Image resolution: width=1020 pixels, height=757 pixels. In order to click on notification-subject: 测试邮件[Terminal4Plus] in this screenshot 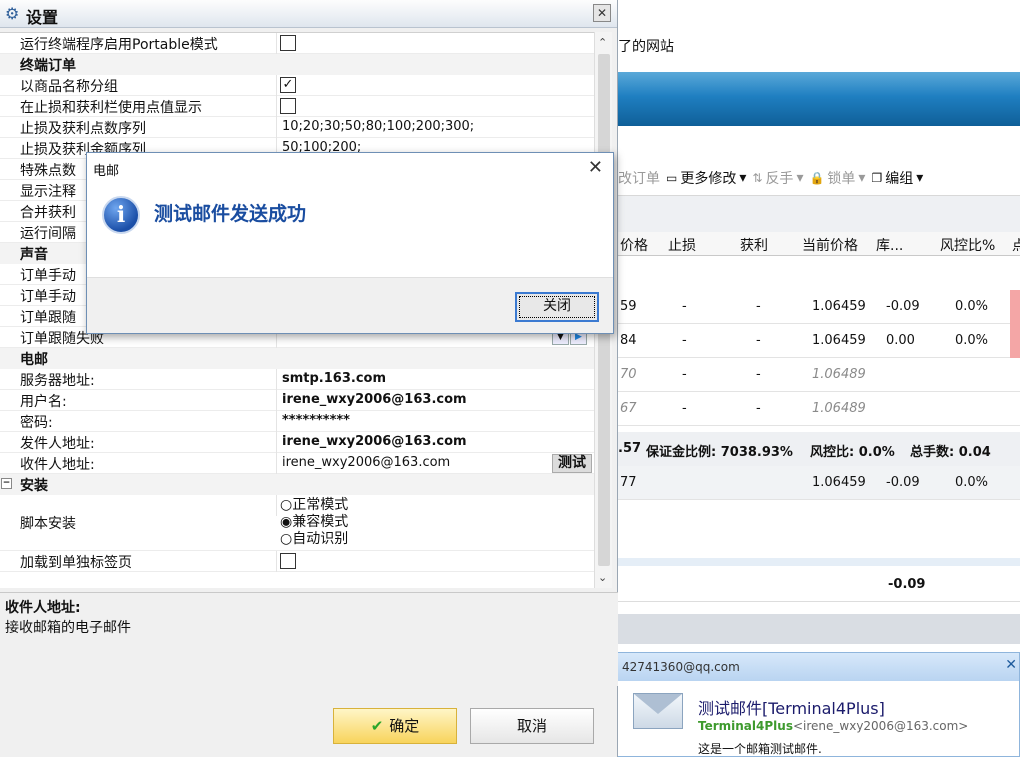, I will do `click(791, 708)`.